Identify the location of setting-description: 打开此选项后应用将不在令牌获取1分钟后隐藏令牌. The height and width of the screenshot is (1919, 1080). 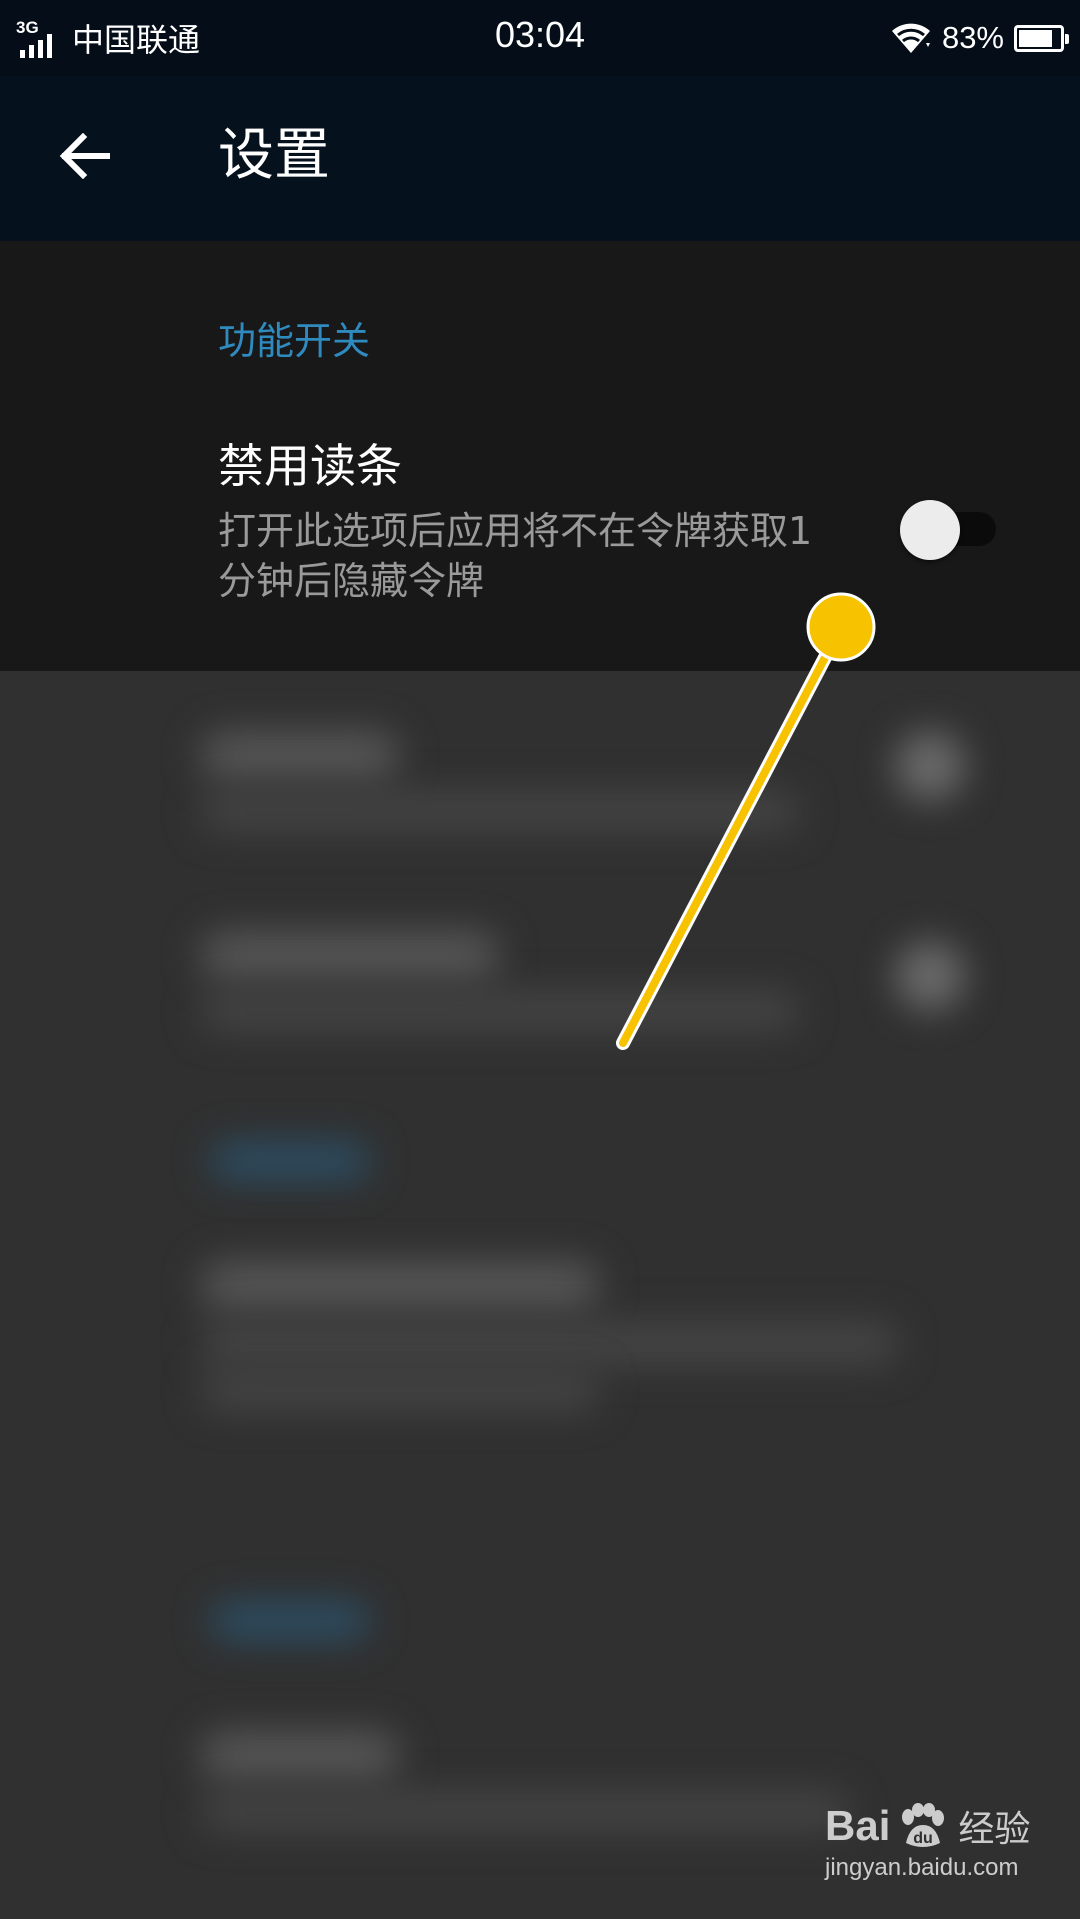
(515, 556).